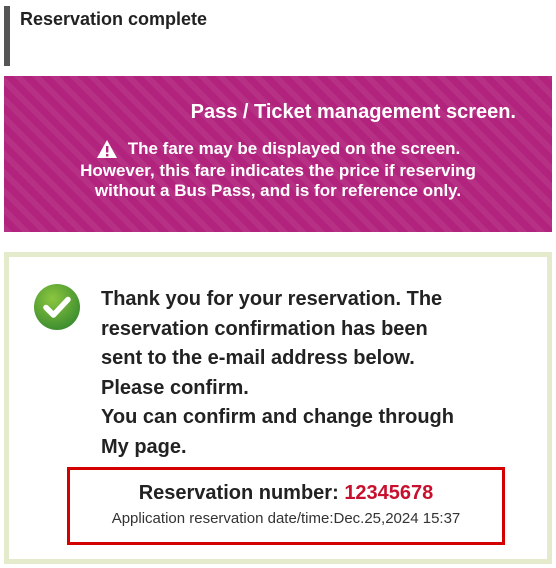  Describe the element at coordinates (258, 358) in the screenshot. I see `message-line: sent to the e-mail address below.` at that location.